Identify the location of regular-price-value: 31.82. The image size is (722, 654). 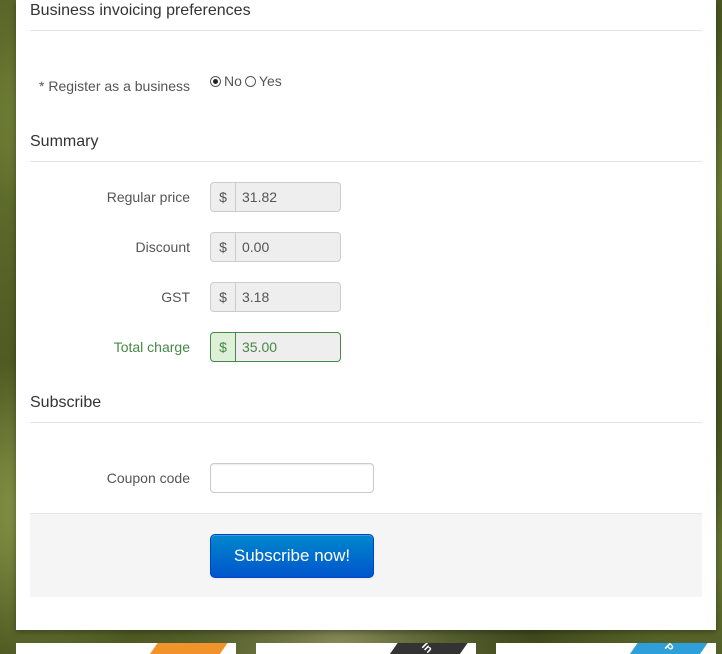
(288, 197).